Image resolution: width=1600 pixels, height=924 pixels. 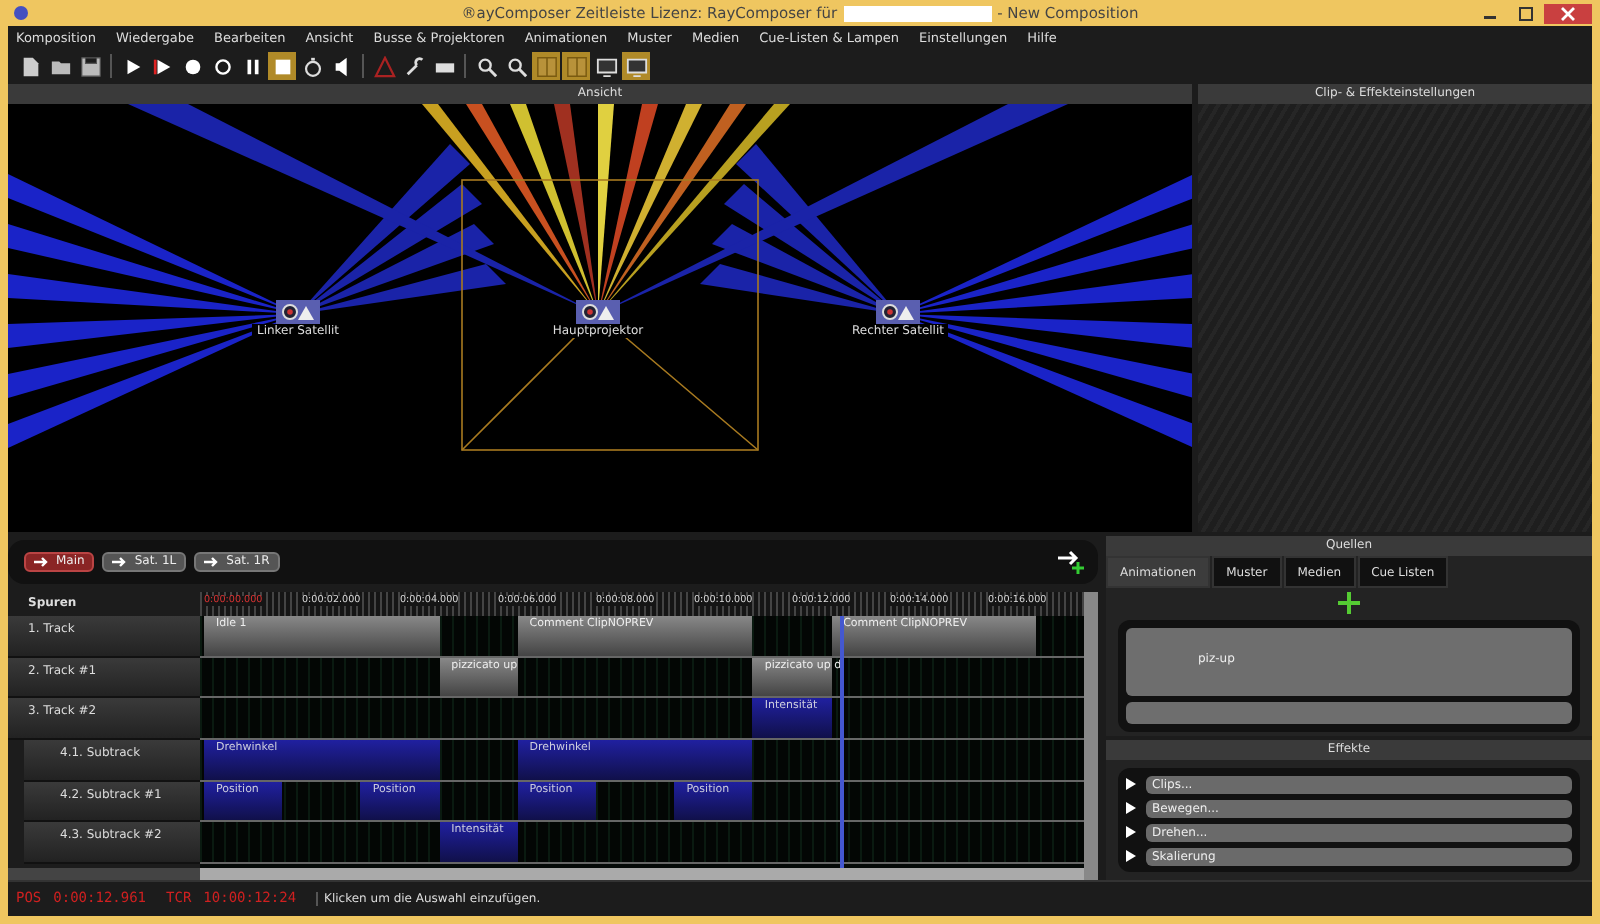 I want to click on add-bus-icon, so click(x=1072, y=561).